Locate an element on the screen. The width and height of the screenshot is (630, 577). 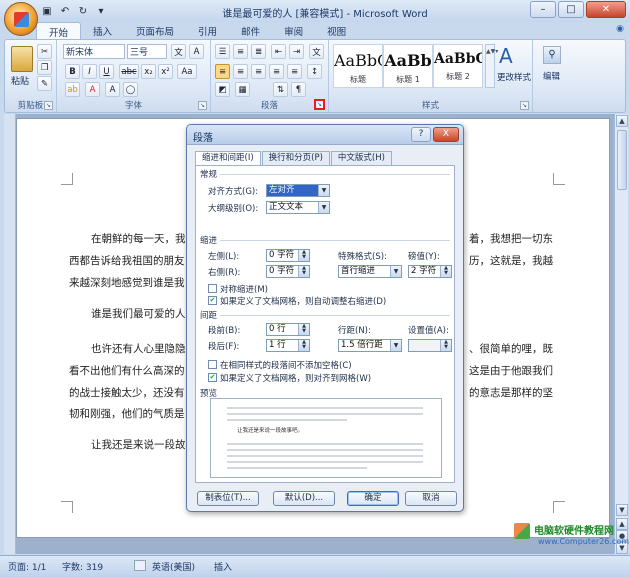
tab-references: 引用 is located at coordinates (207, 30).